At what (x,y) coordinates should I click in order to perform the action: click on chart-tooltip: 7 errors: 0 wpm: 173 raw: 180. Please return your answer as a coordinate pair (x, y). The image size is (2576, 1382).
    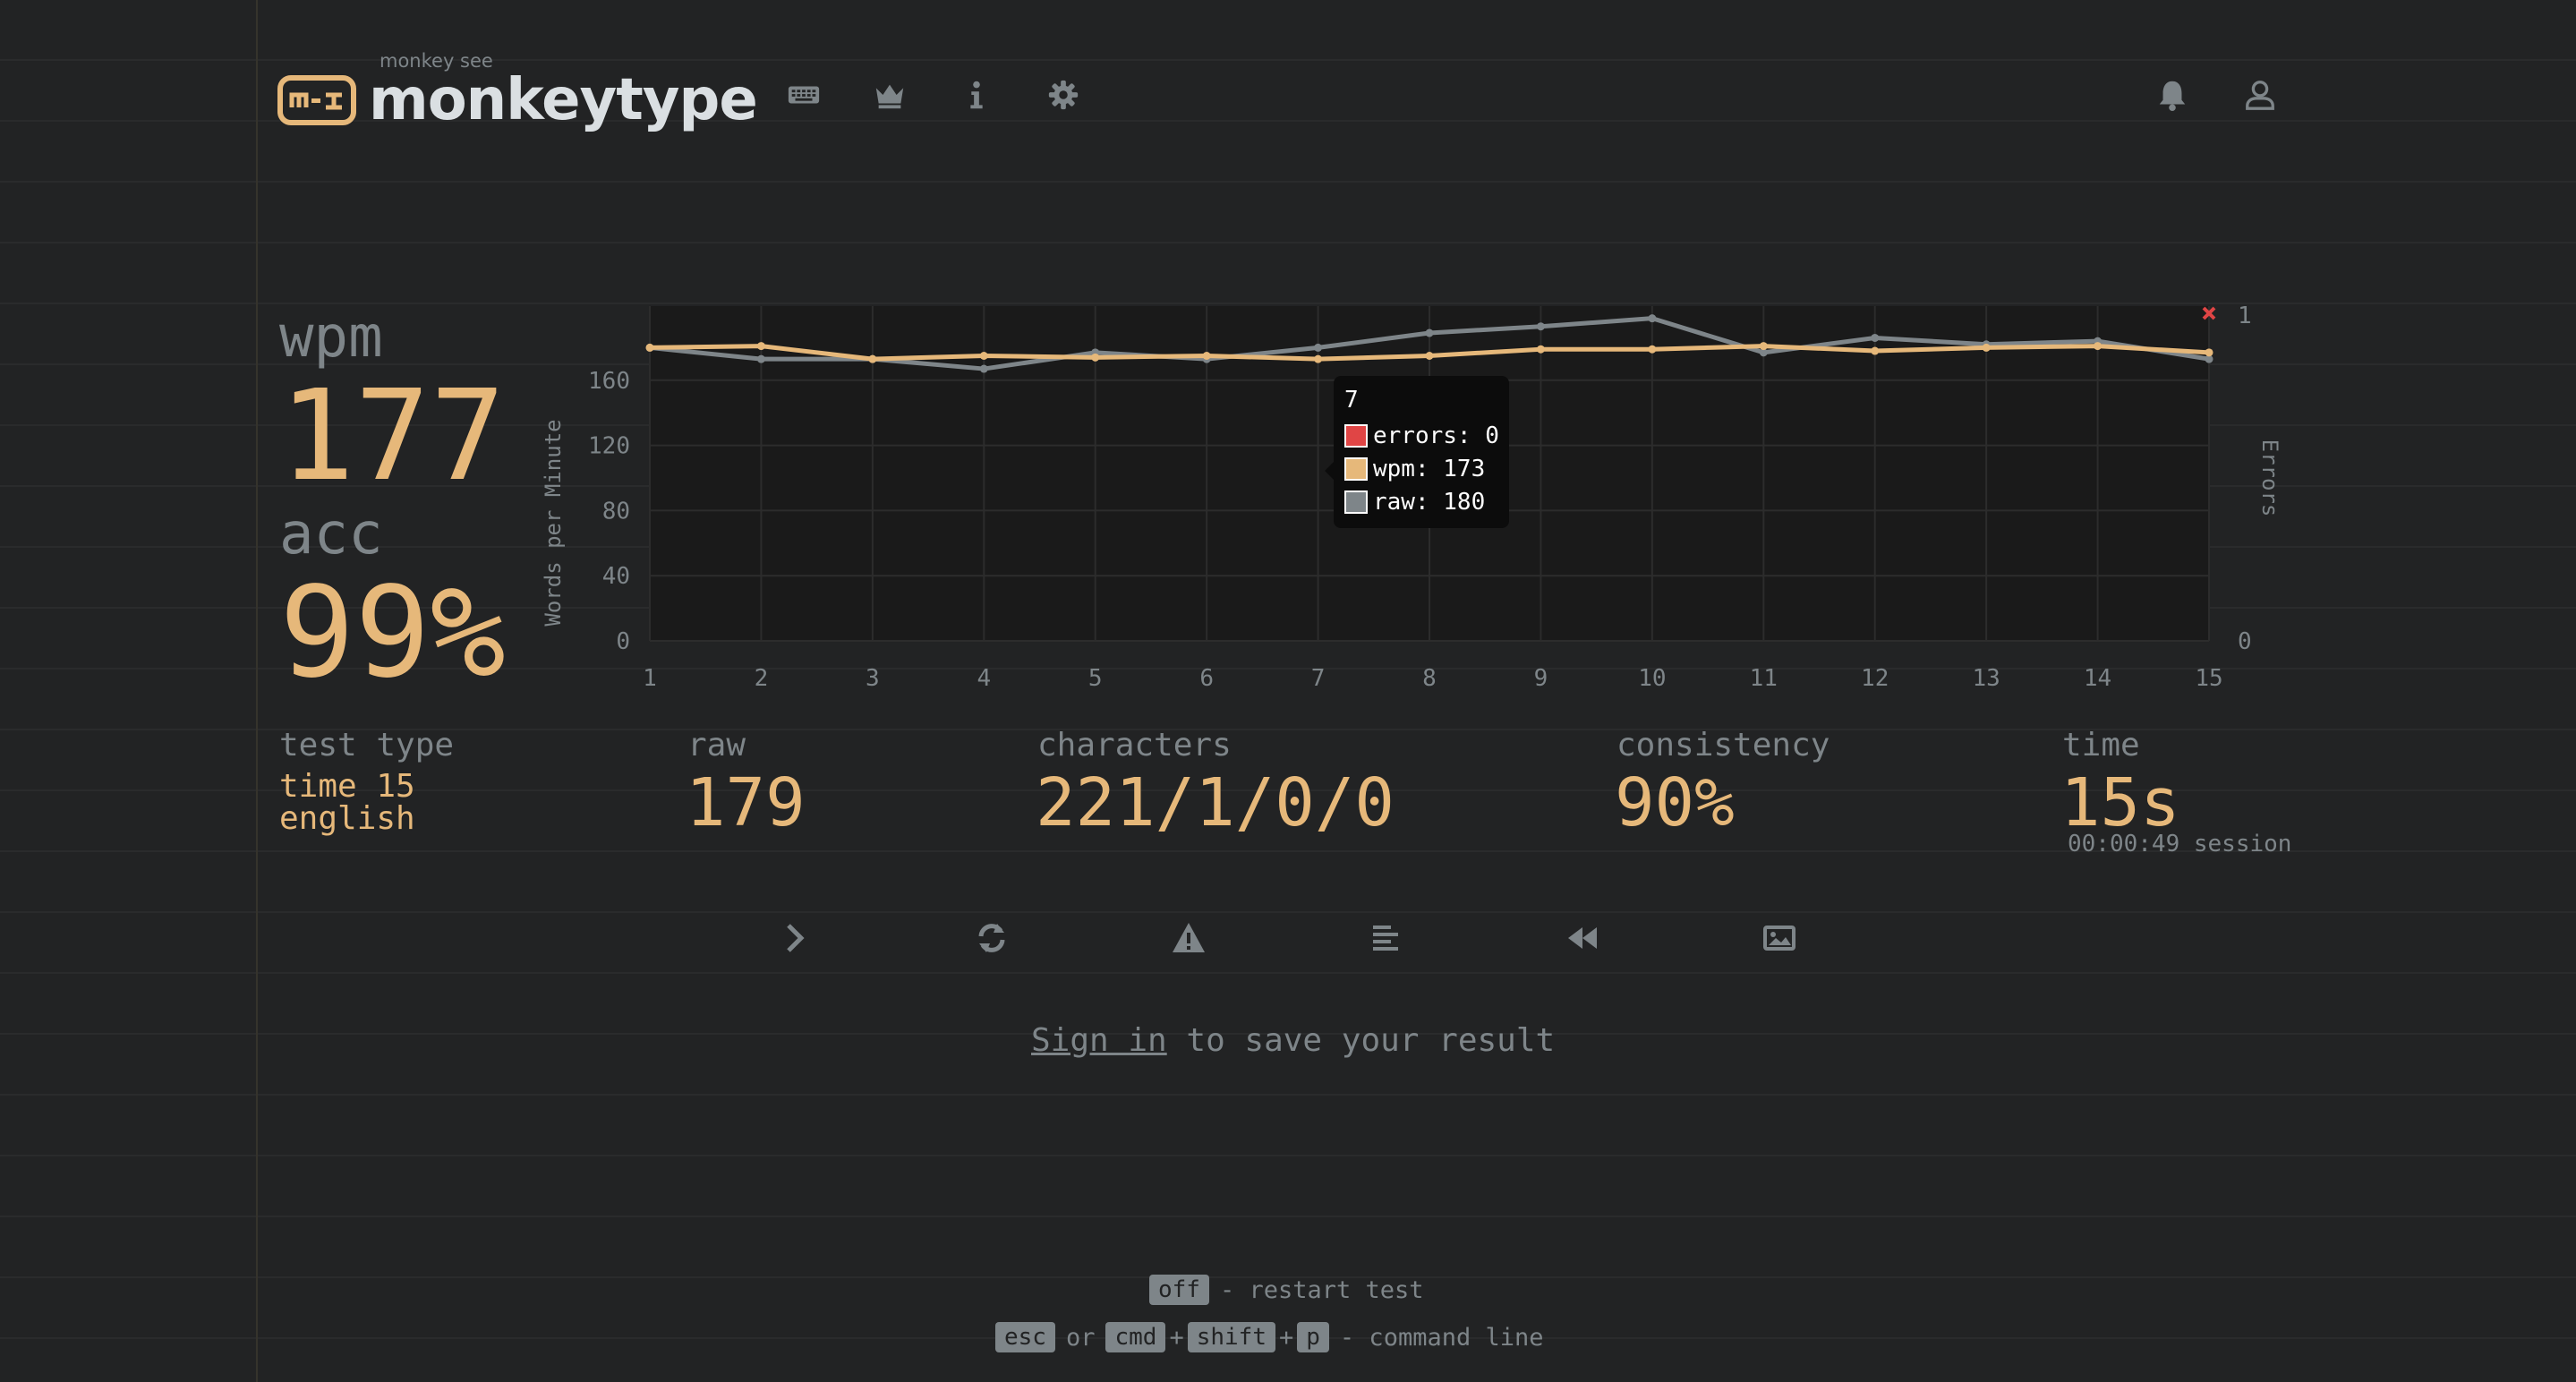
    Looking at the image, I should click on (1421, 452).